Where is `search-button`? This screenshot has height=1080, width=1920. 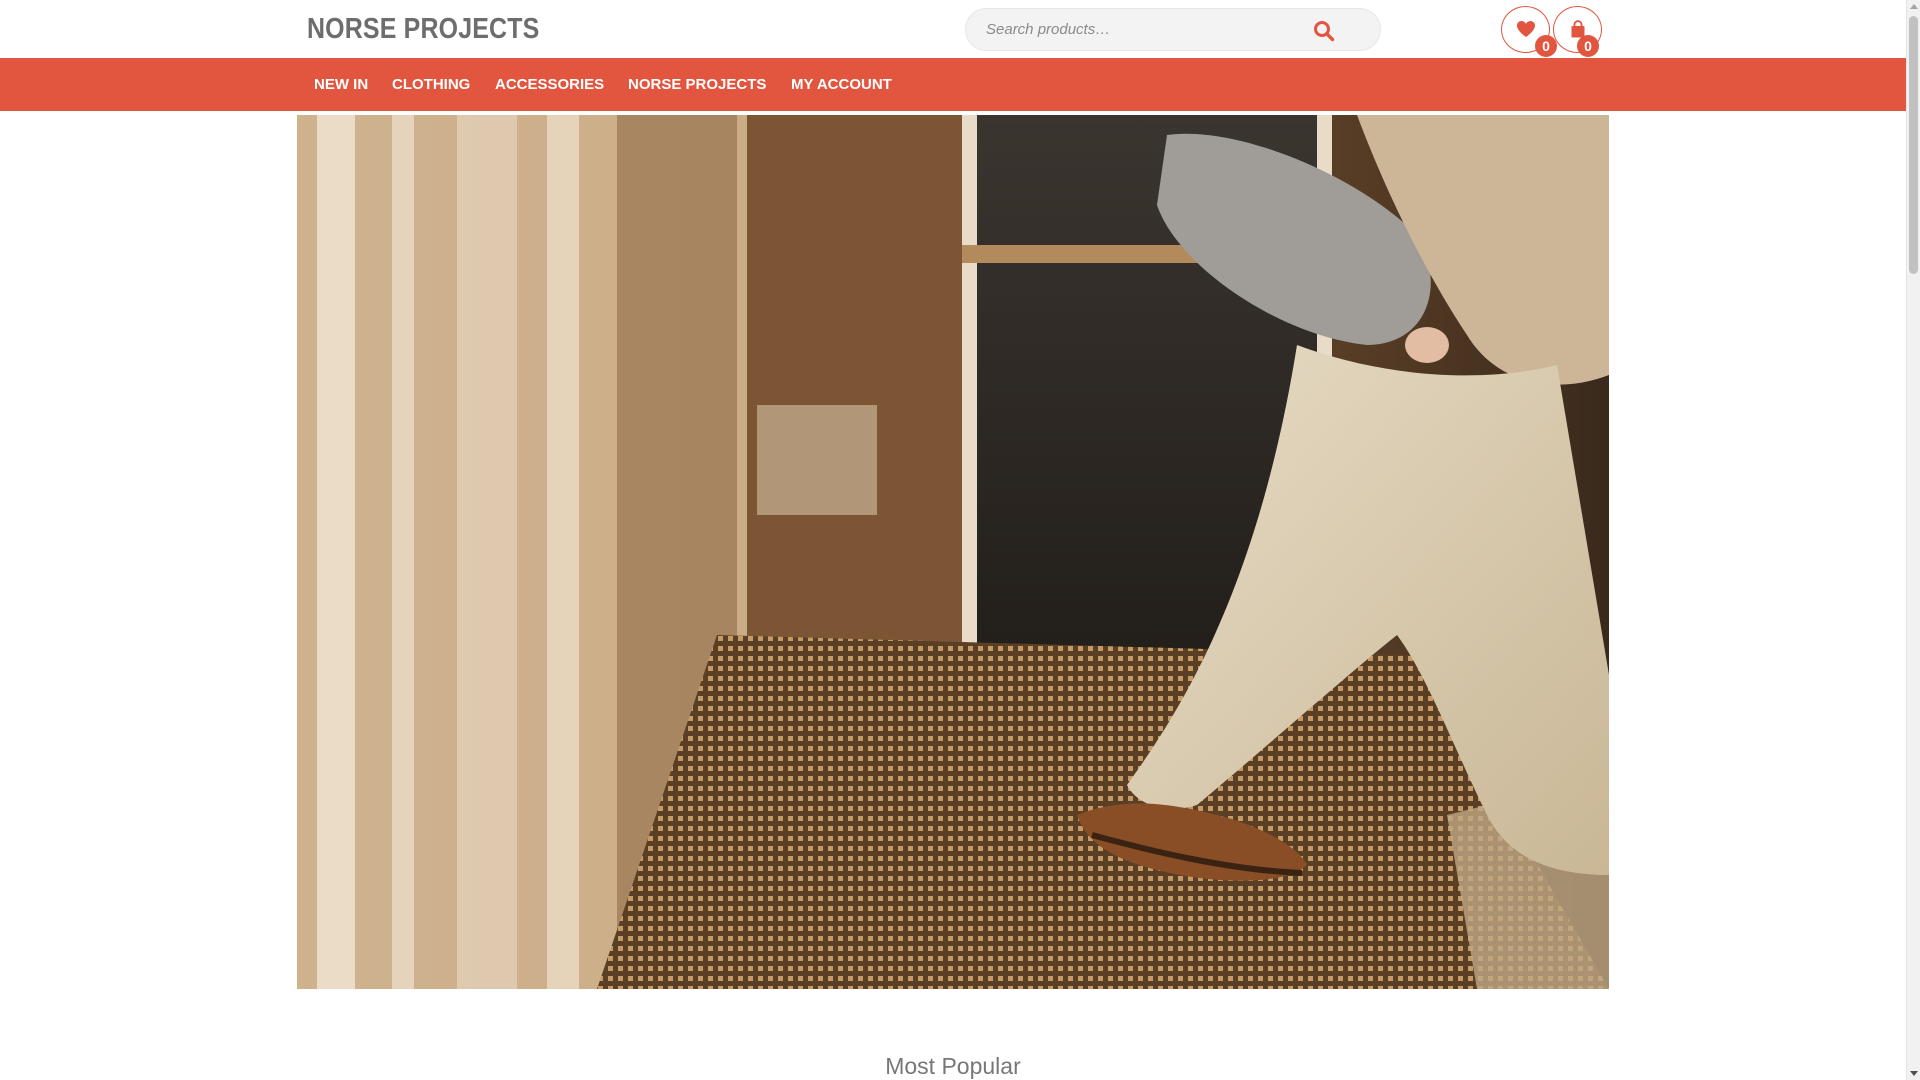
search-button is located at coordinates (1324, 31).